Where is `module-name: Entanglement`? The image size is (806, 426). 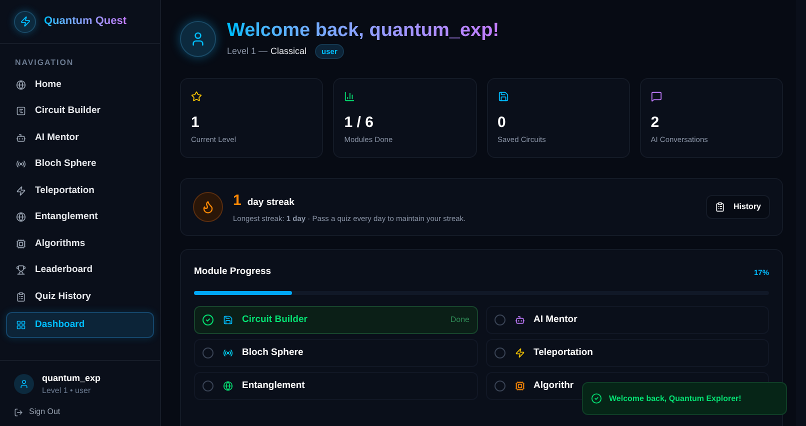 module-name: Entanglement is located at coordinates (273, 386).